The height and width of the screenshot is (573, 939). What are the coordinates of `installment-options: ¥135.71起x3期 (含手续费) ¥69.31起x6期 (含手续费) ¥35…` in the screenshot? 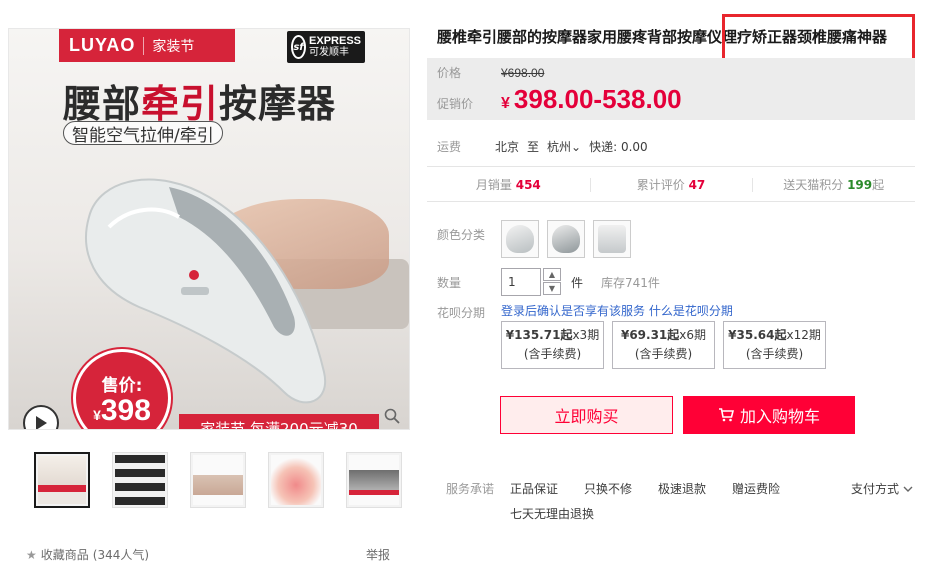 It's located at (663, 345).